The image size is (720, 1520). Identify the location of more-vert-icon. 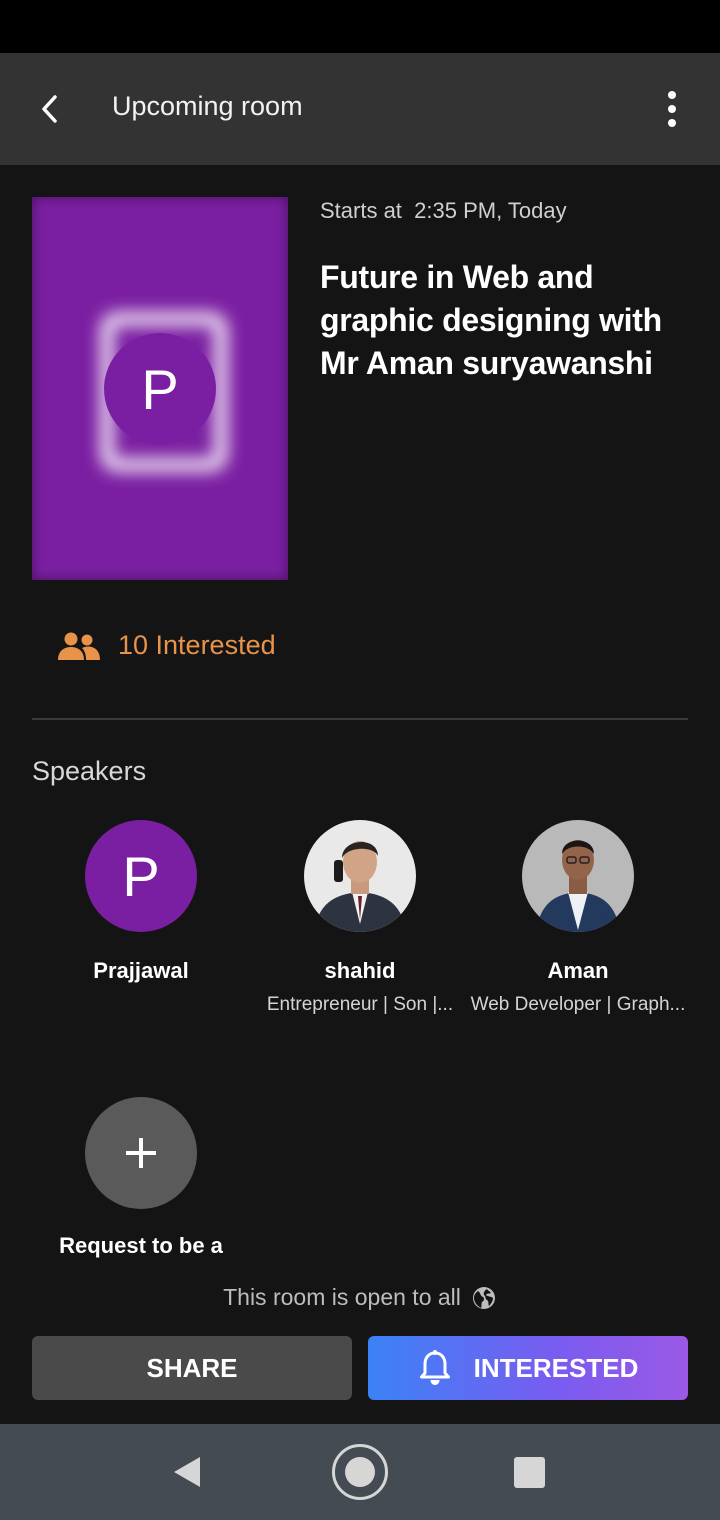
(672, 95).